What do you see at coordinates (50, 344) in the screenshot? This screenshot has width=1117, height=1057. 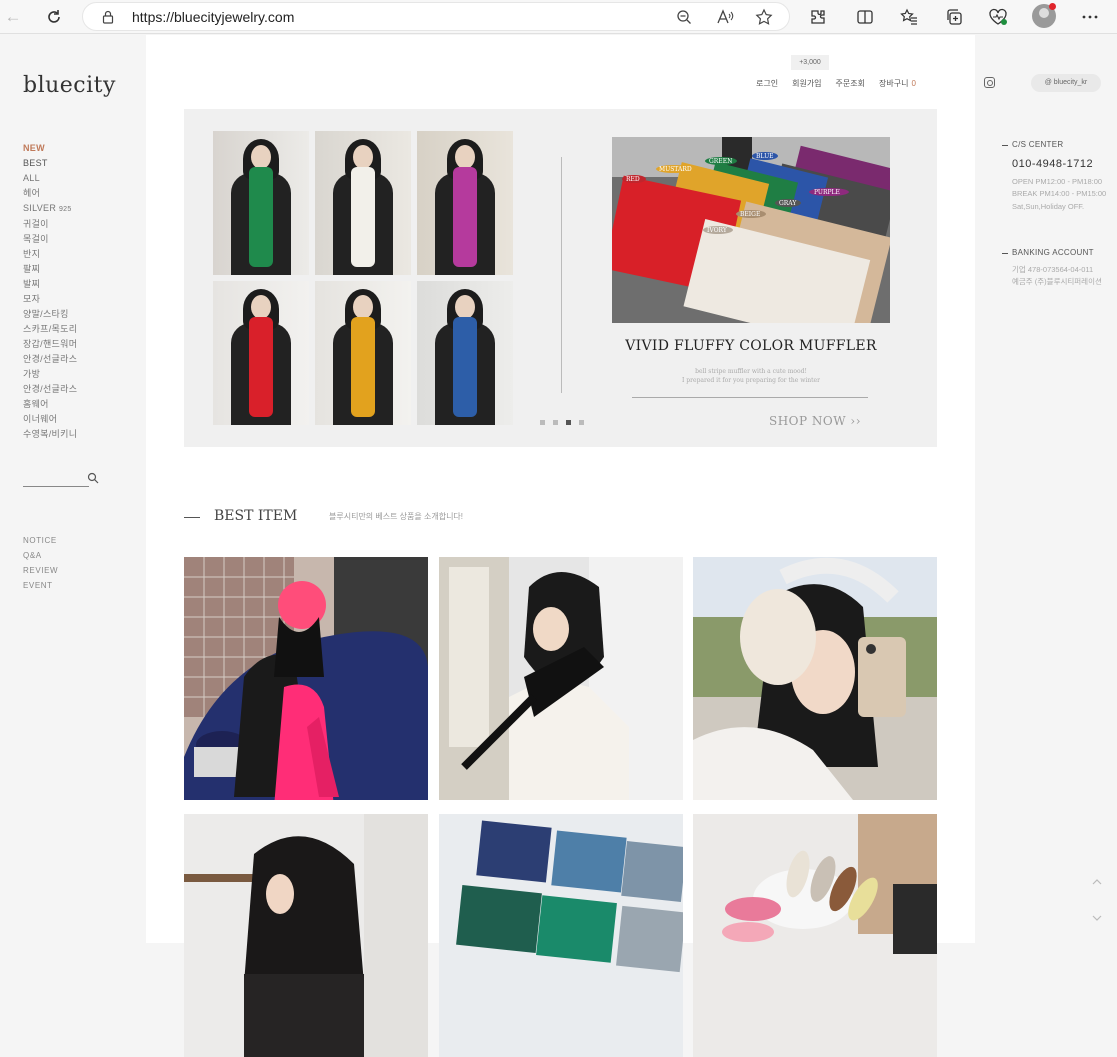 I see `nav-item-gloves: 장갑/핸드워머` at bounding box center [50, 344].